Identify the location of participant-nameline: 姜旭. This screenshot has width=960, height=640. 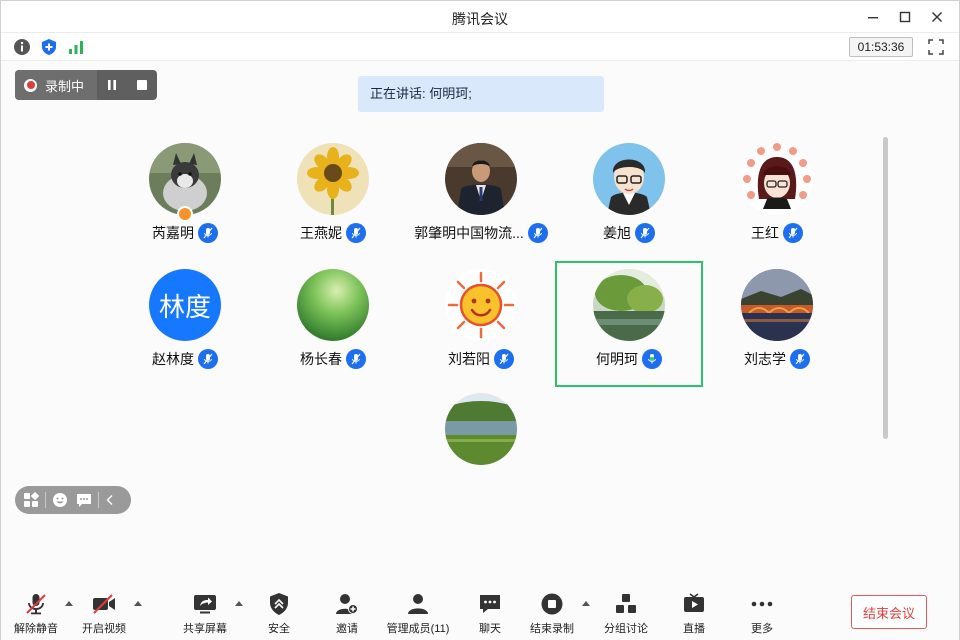
(629, 233).